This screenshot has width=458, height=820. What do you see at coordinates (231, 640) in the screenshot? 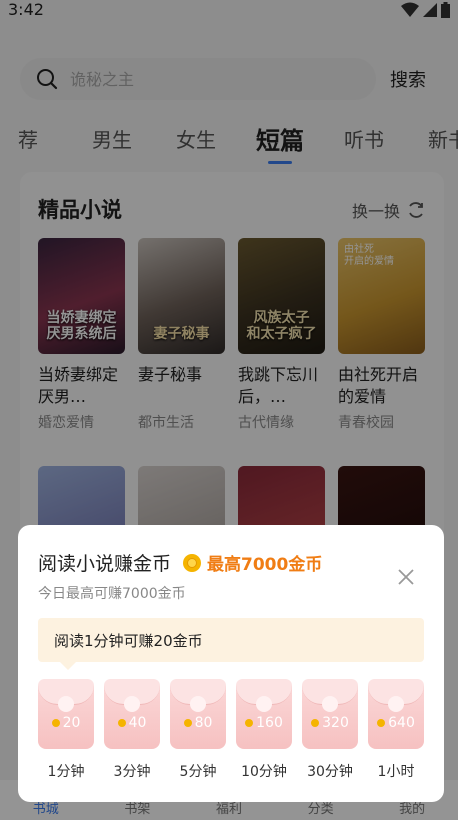
I see `reading-tip: 阅读1分钟可赚20金币` at bounding box center [231, 640].